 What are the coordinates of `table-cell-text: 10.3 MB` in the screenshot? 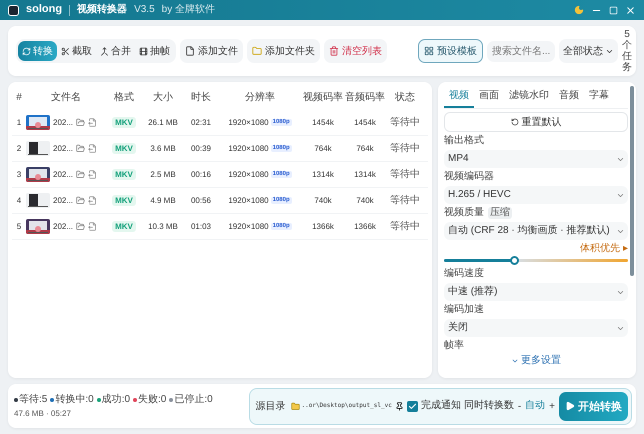 It's located at (163, 227).